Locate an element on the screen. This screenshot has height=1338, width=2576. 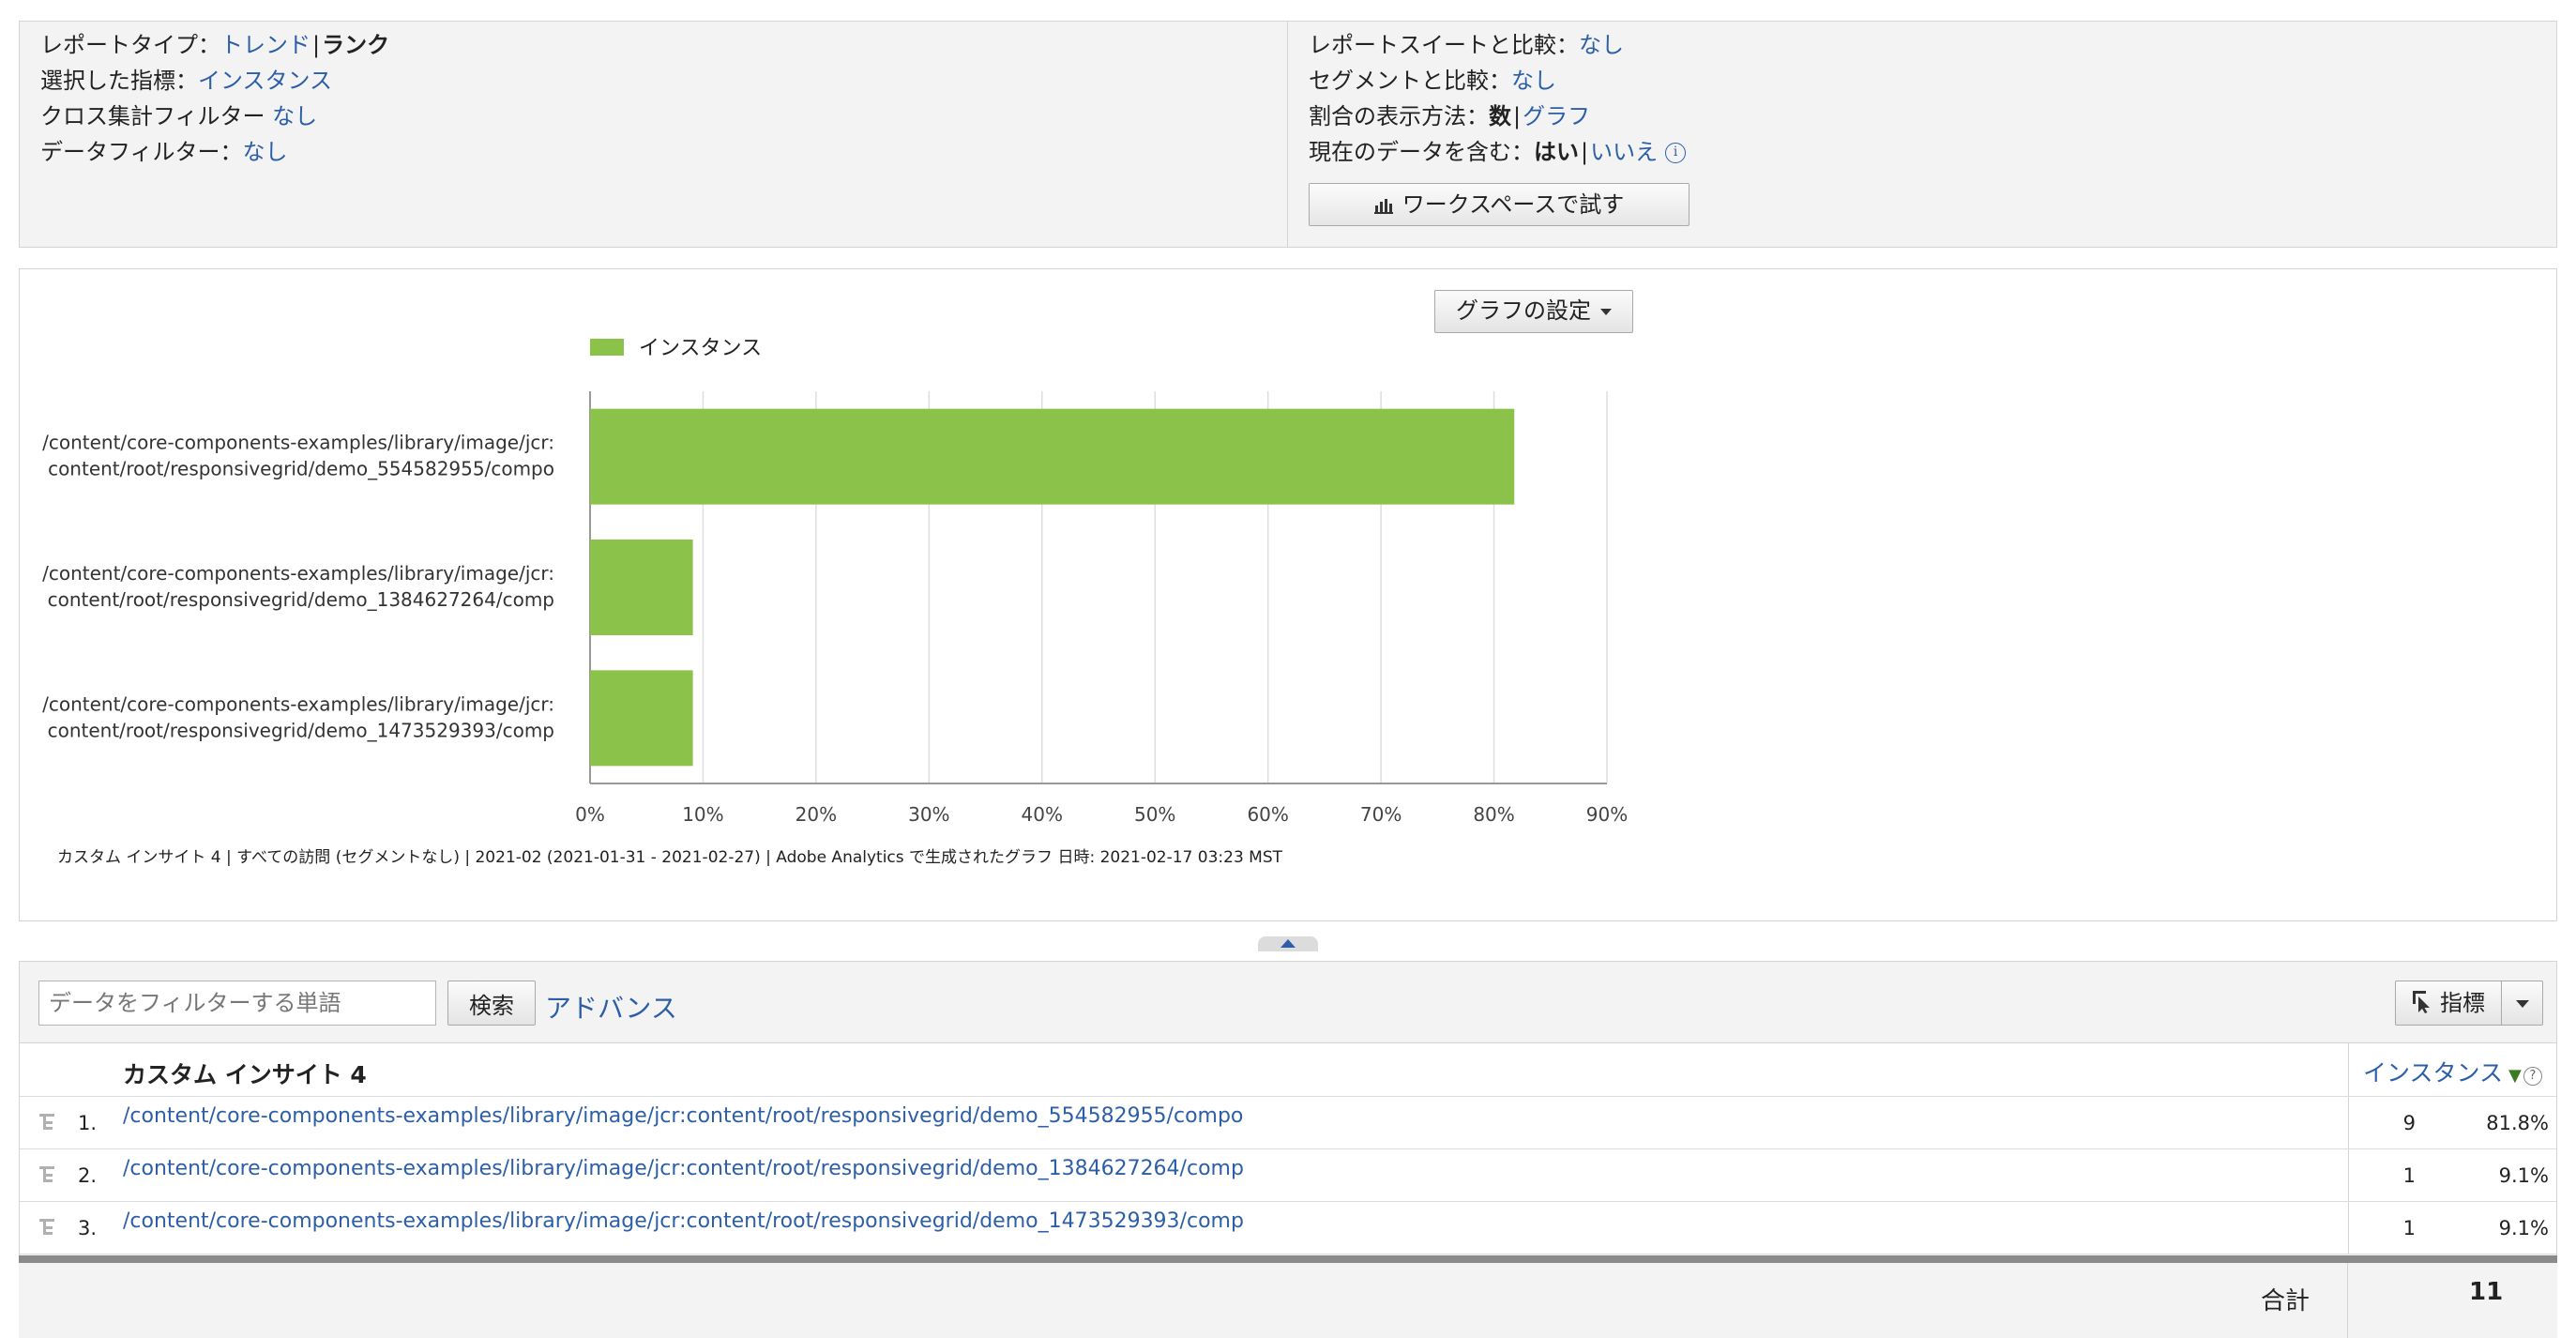
data-filter-link: なし is located at coordinates (265, 152).